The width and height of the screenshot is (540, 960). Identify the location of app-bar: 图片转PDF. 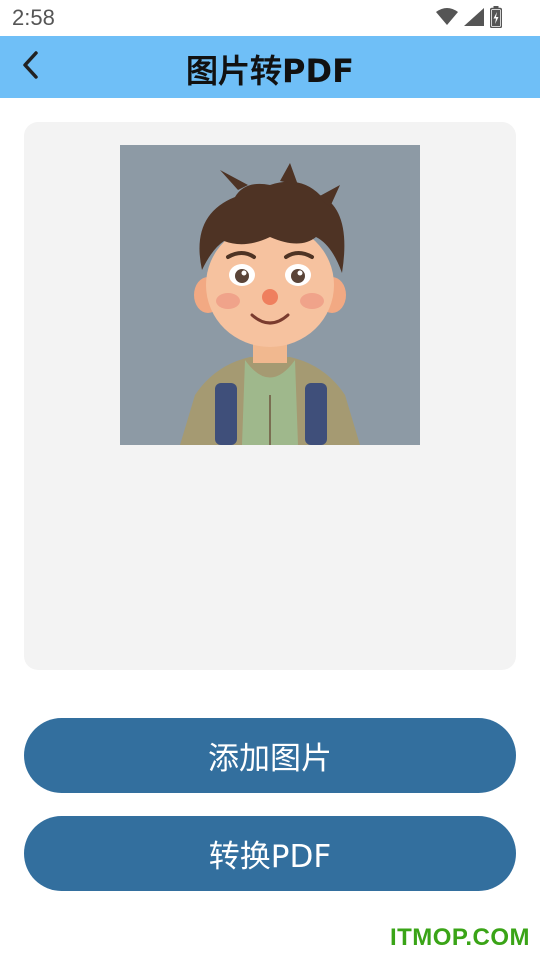
(270, 67).